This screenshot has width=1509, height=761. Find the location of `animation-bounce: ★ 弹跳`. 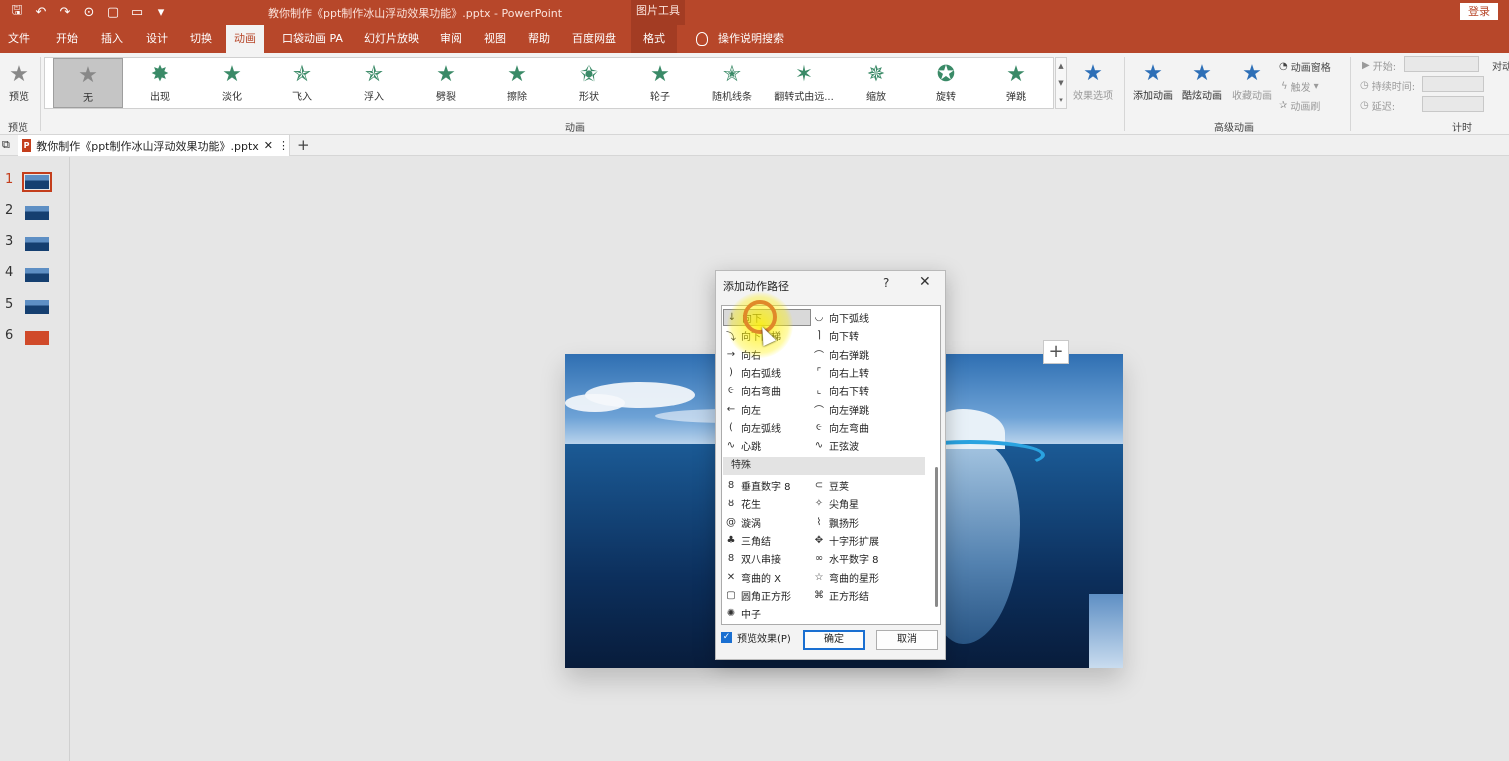

animation-bounce: ★ 弹跳 is located at coordinates (1016, 83).